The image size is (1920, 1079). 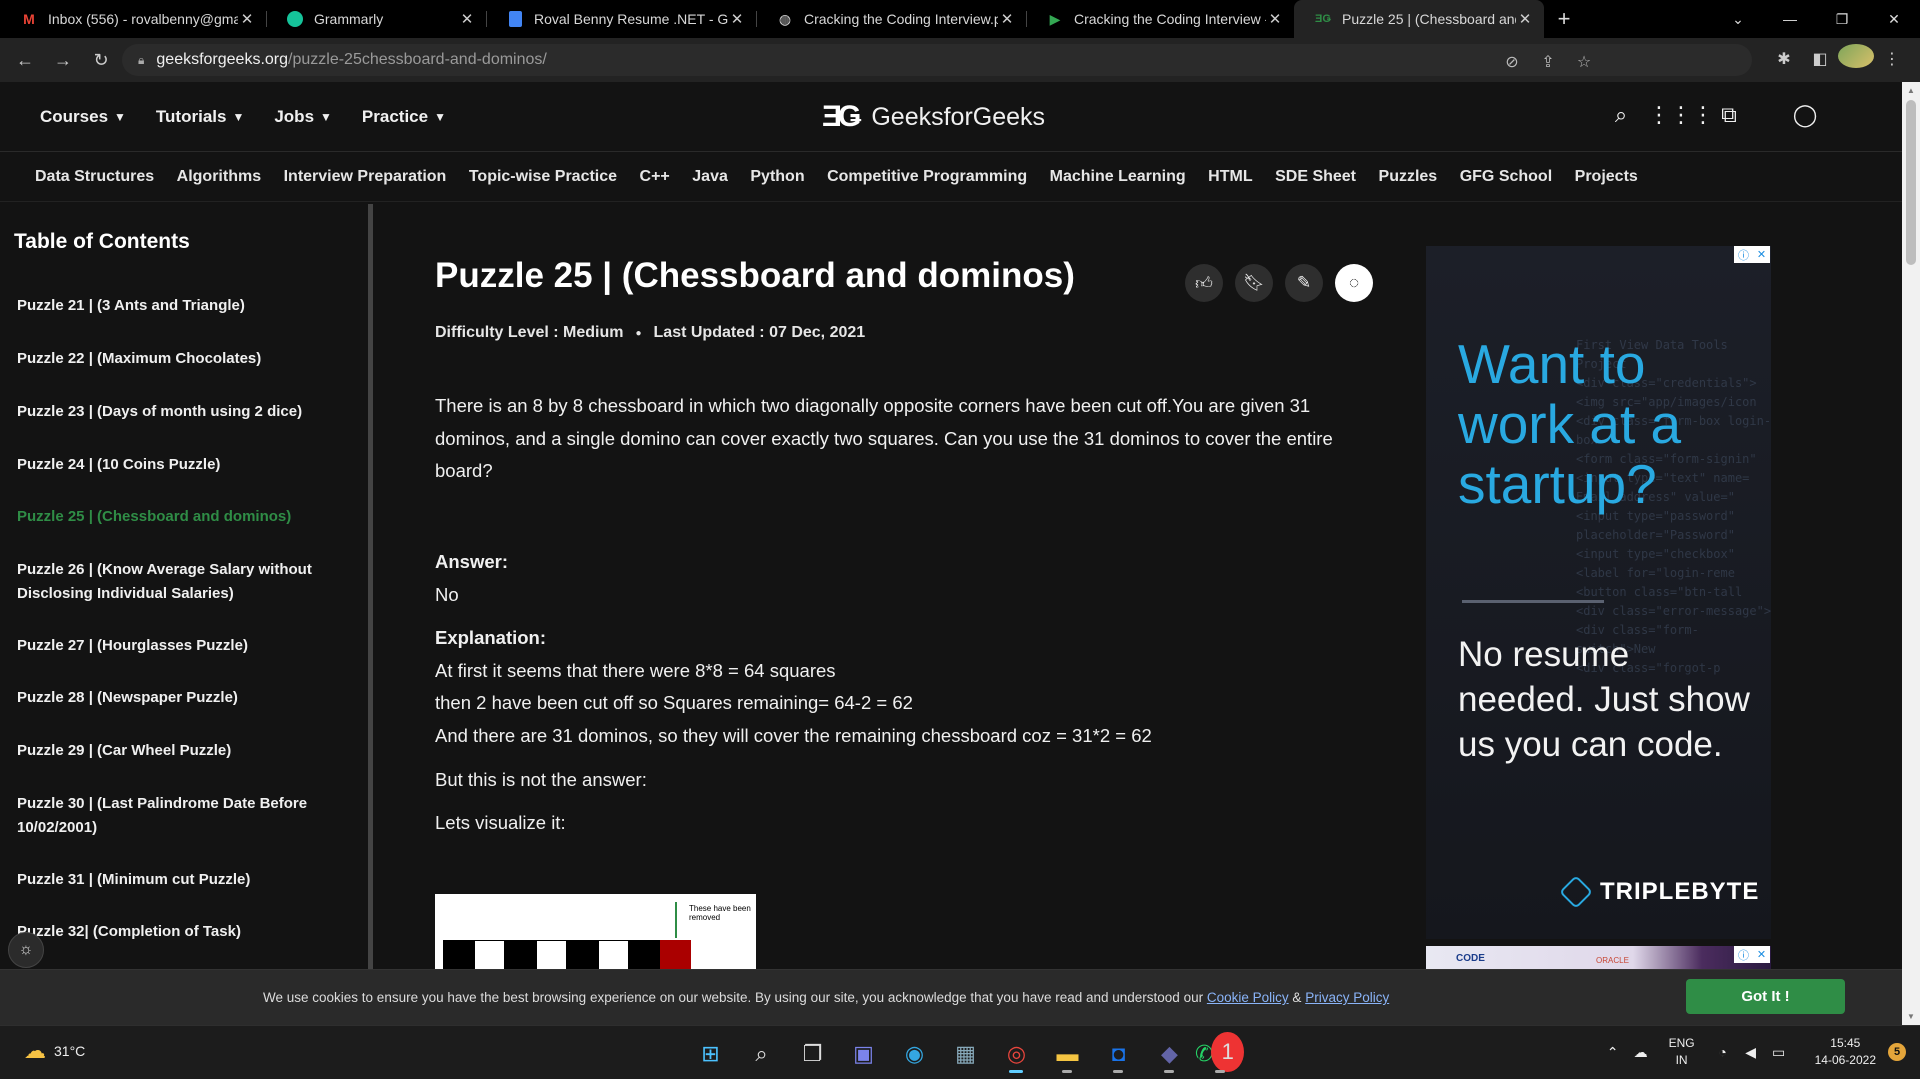 What do you see at coordinates (1564, 19) in the screenshot?
I see `new-tab-button: +` at bounding box center [1564, 19].